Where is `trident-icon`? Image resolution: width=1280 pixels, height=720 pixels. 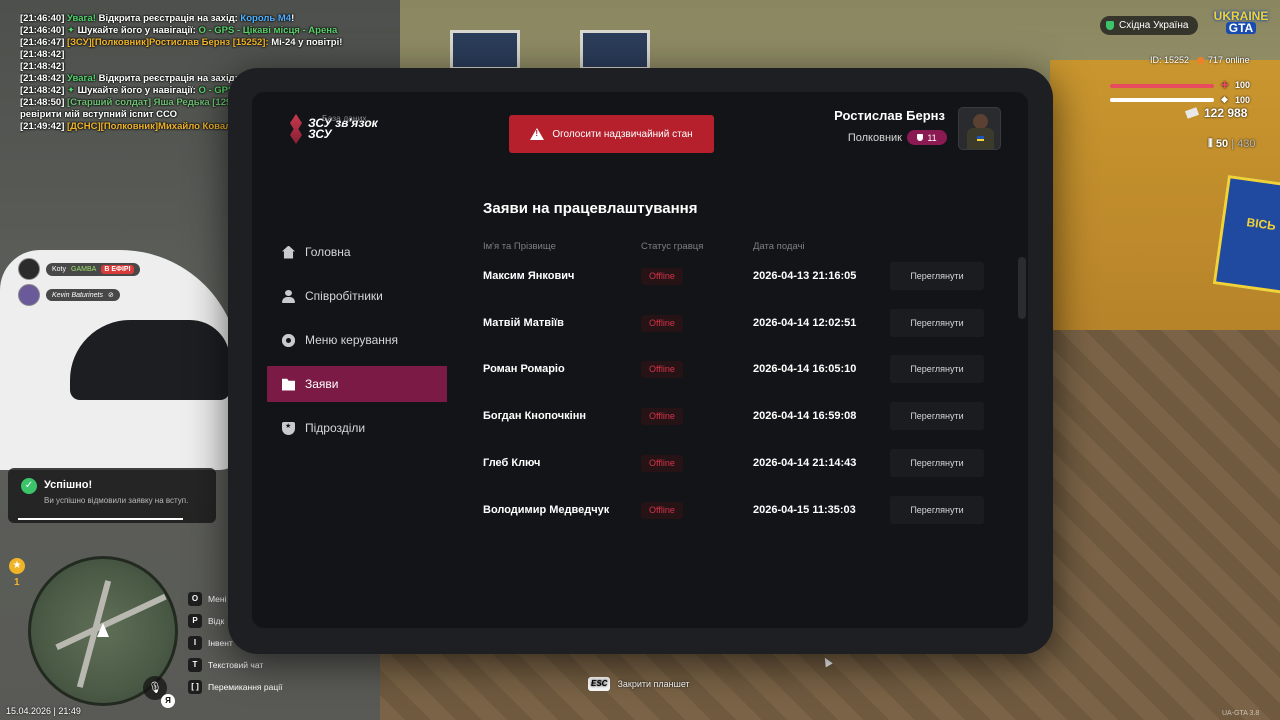 trident-icon is located at coordinates (296, 129).